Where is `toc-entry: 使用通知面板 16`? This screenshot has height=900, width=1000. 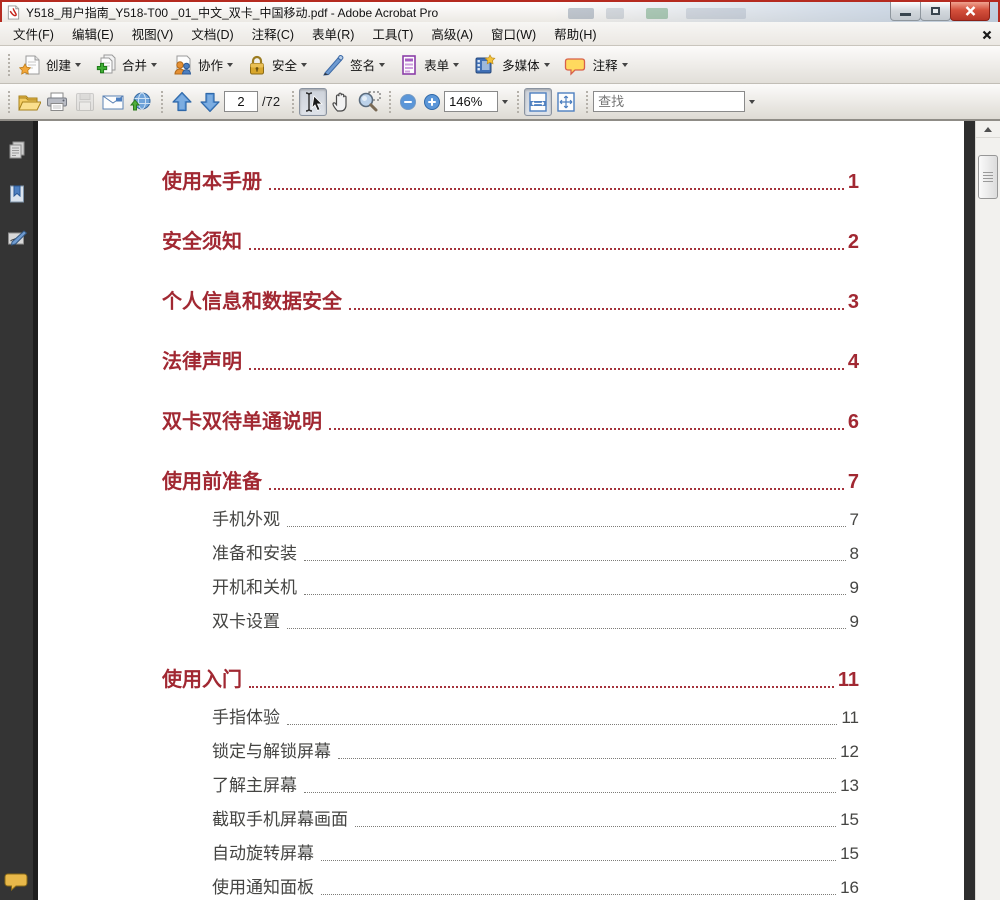 toc-entry: 使用通知面板 16 is located at coordinates (510, 886).